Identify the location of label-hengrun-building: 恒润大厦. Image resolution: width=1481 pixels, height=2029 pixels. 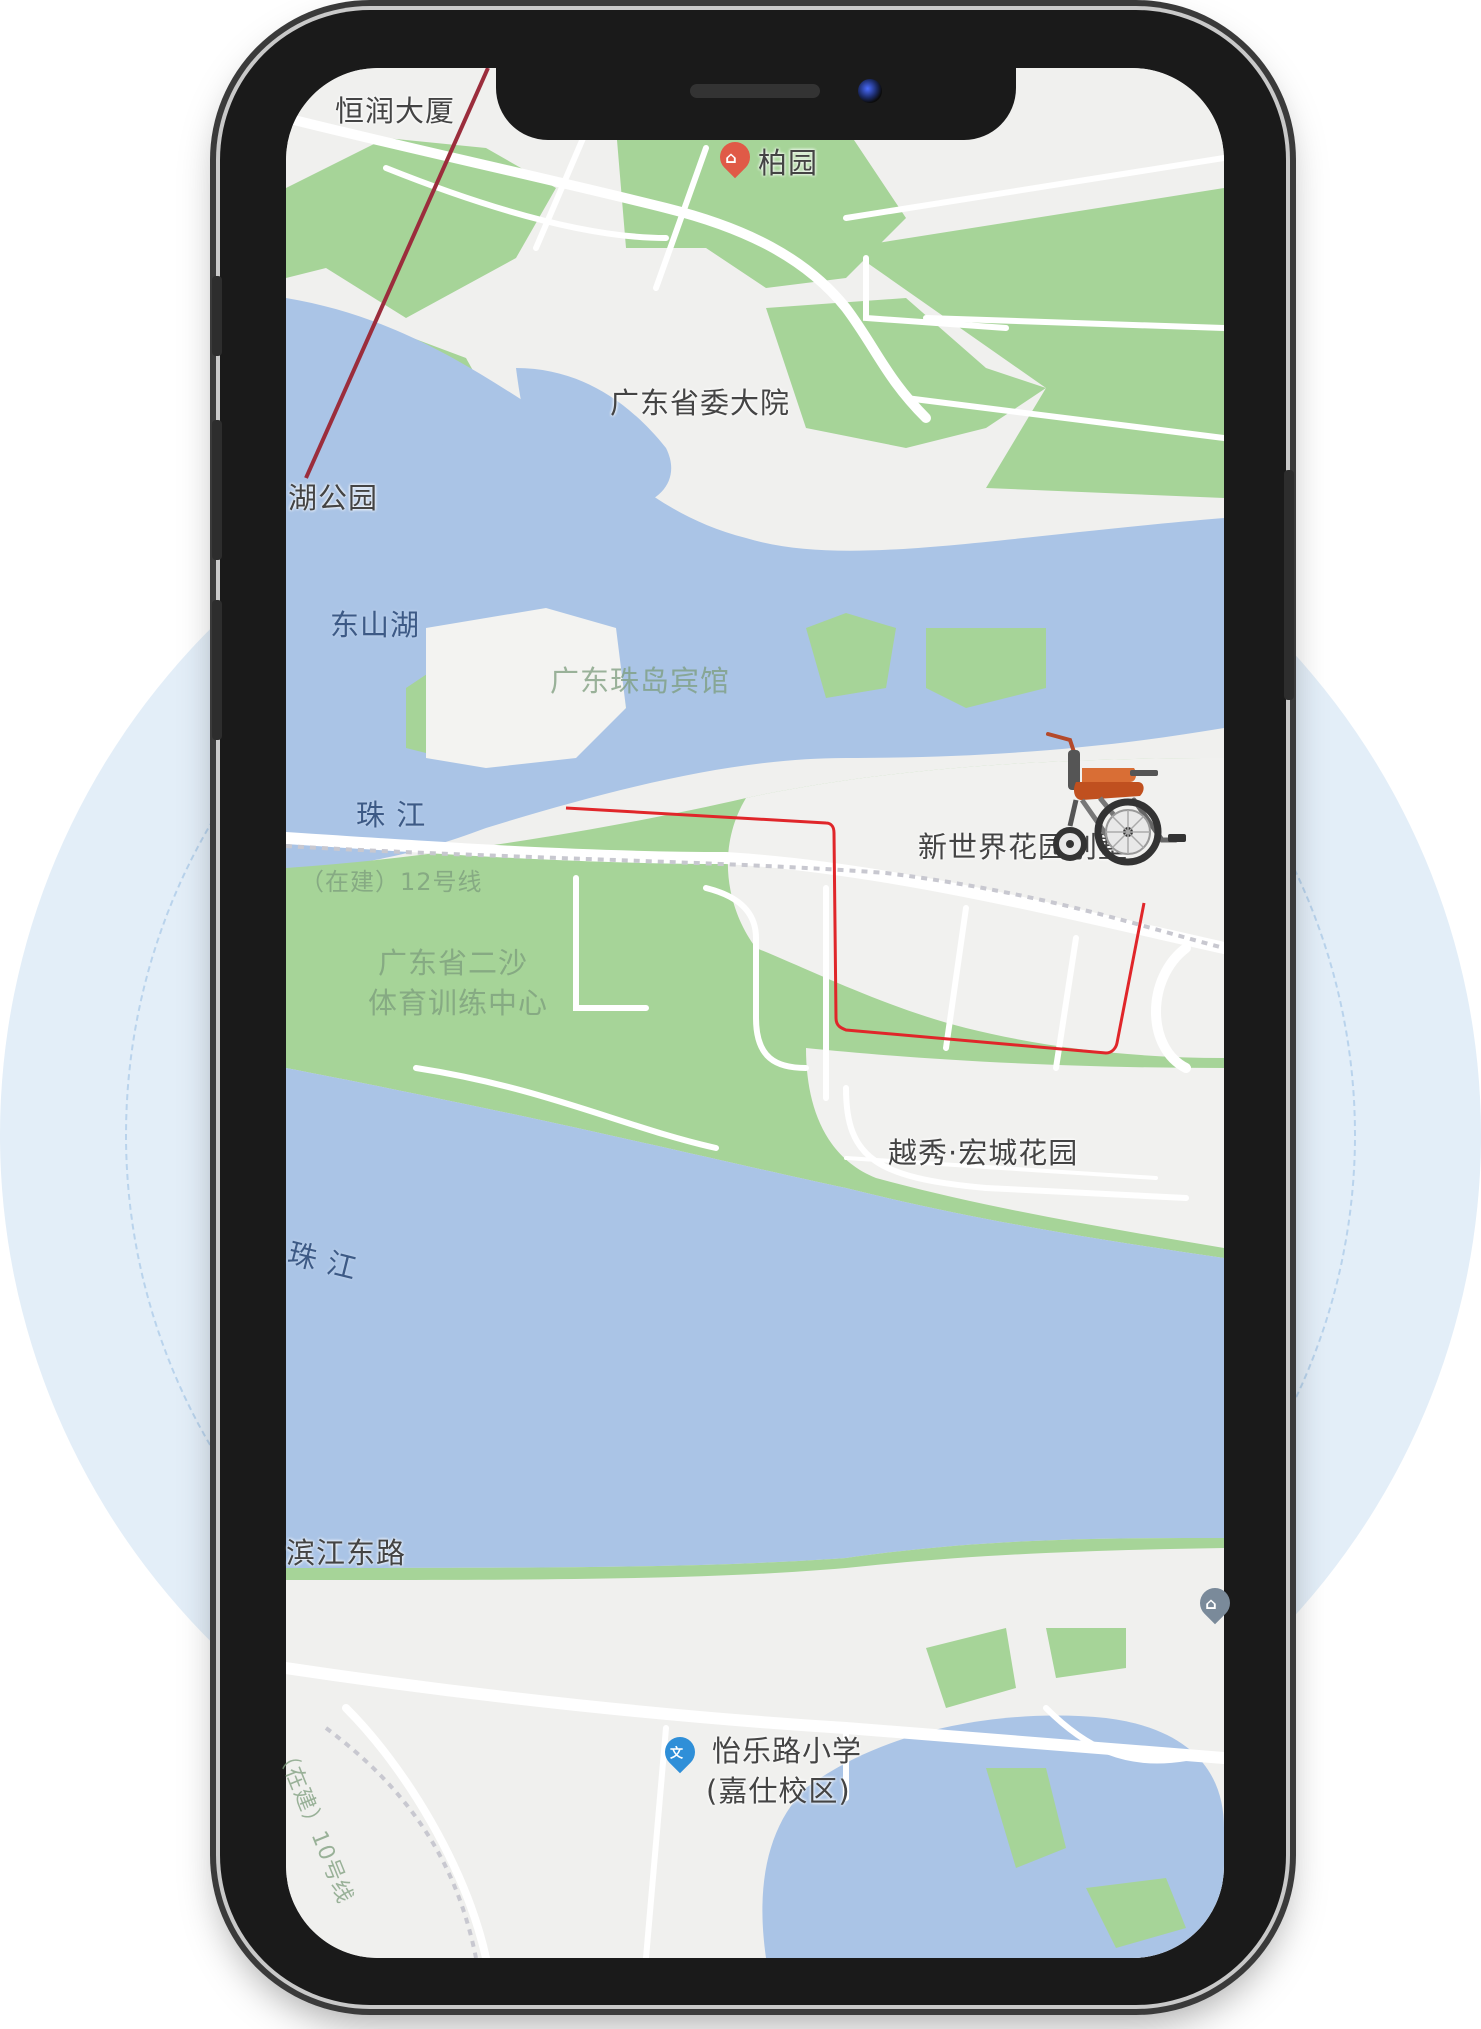
(395, 109).